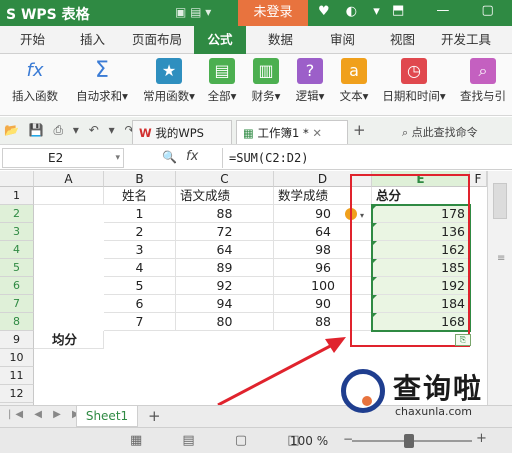  I want to click on formula-input: =SUM(C2:D2), so click(366, 158).